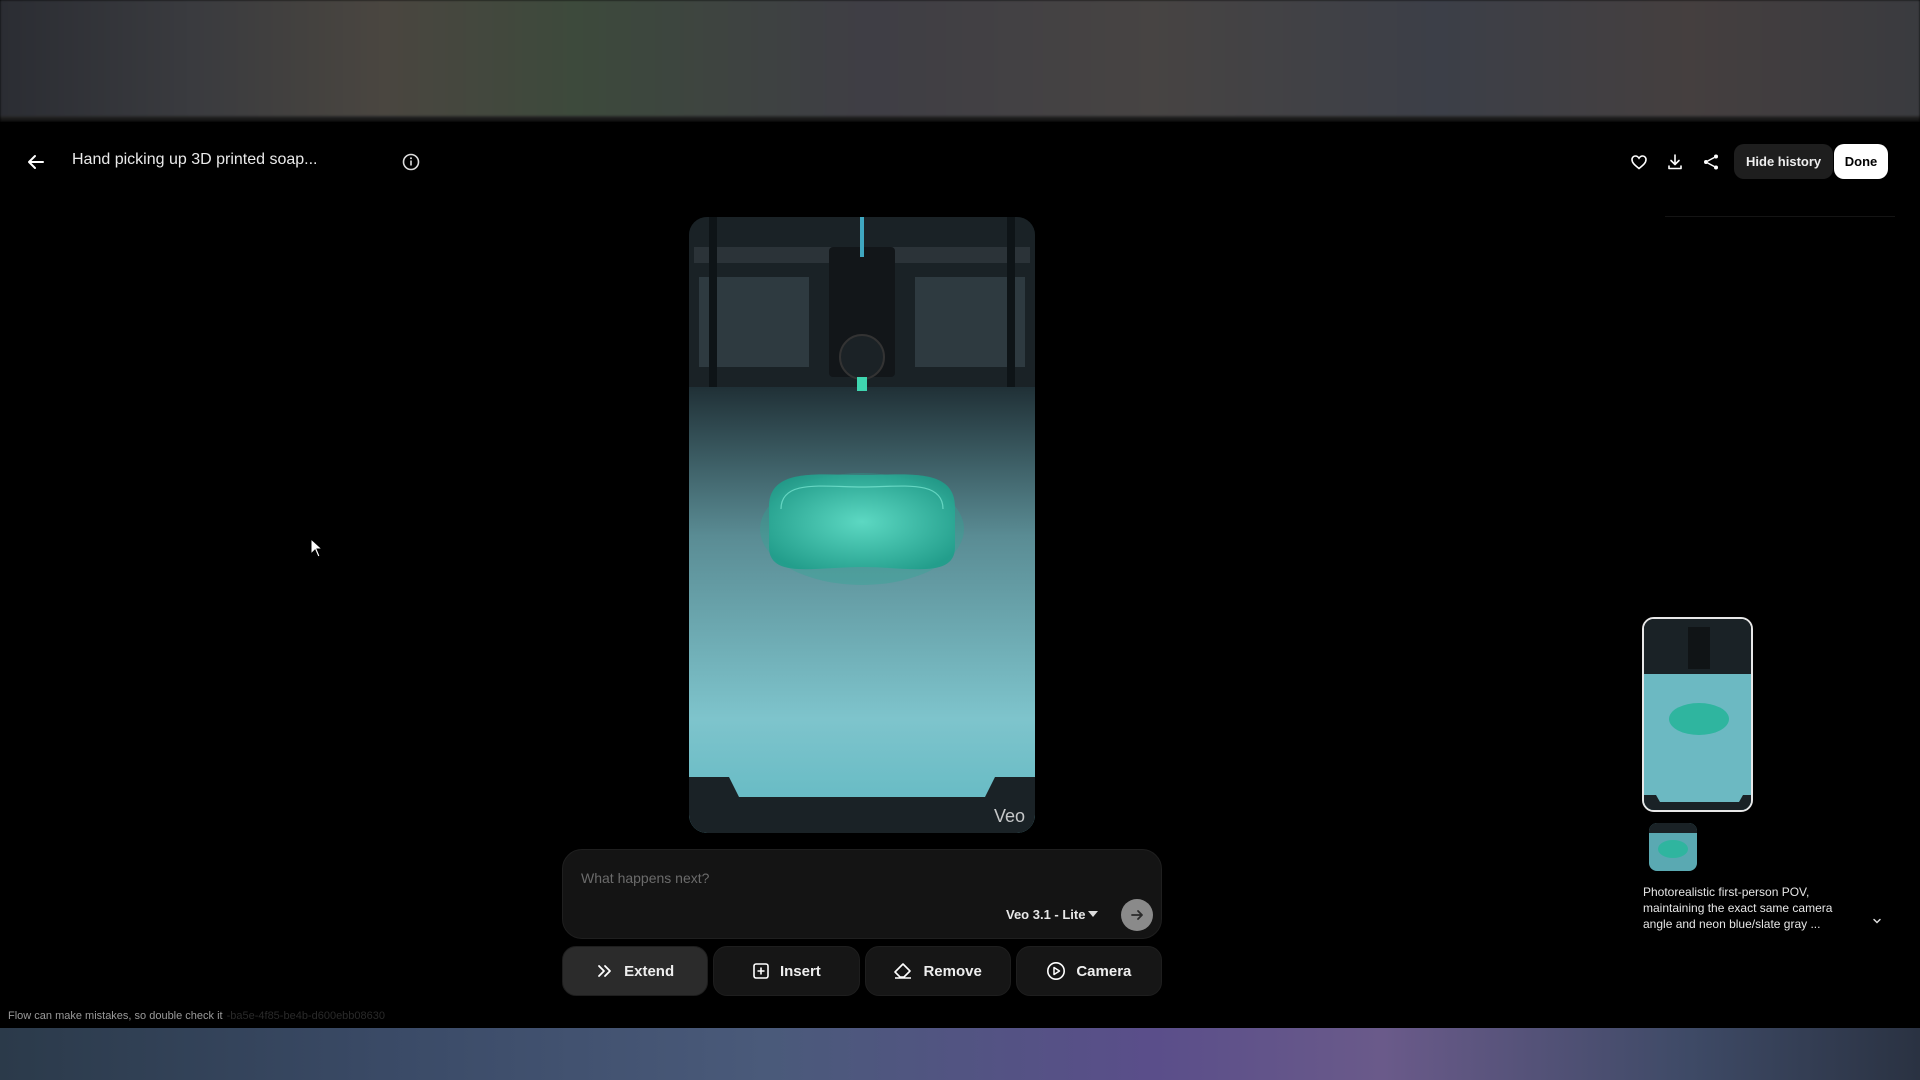 Image resolution: width=1920 pixels, height=1080 pixels. I want to click on video-frame-image, so click(862, 525).